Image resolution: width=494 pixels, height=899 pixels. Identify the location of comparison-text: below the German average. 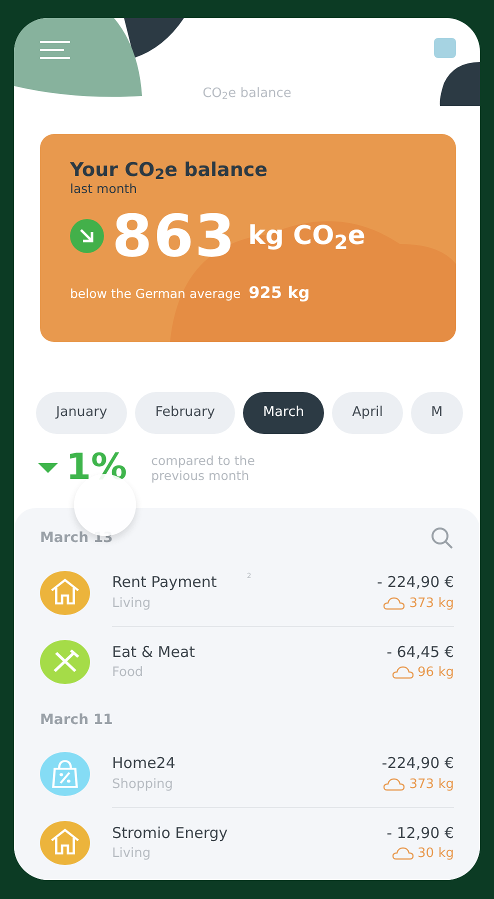
(155, 294).